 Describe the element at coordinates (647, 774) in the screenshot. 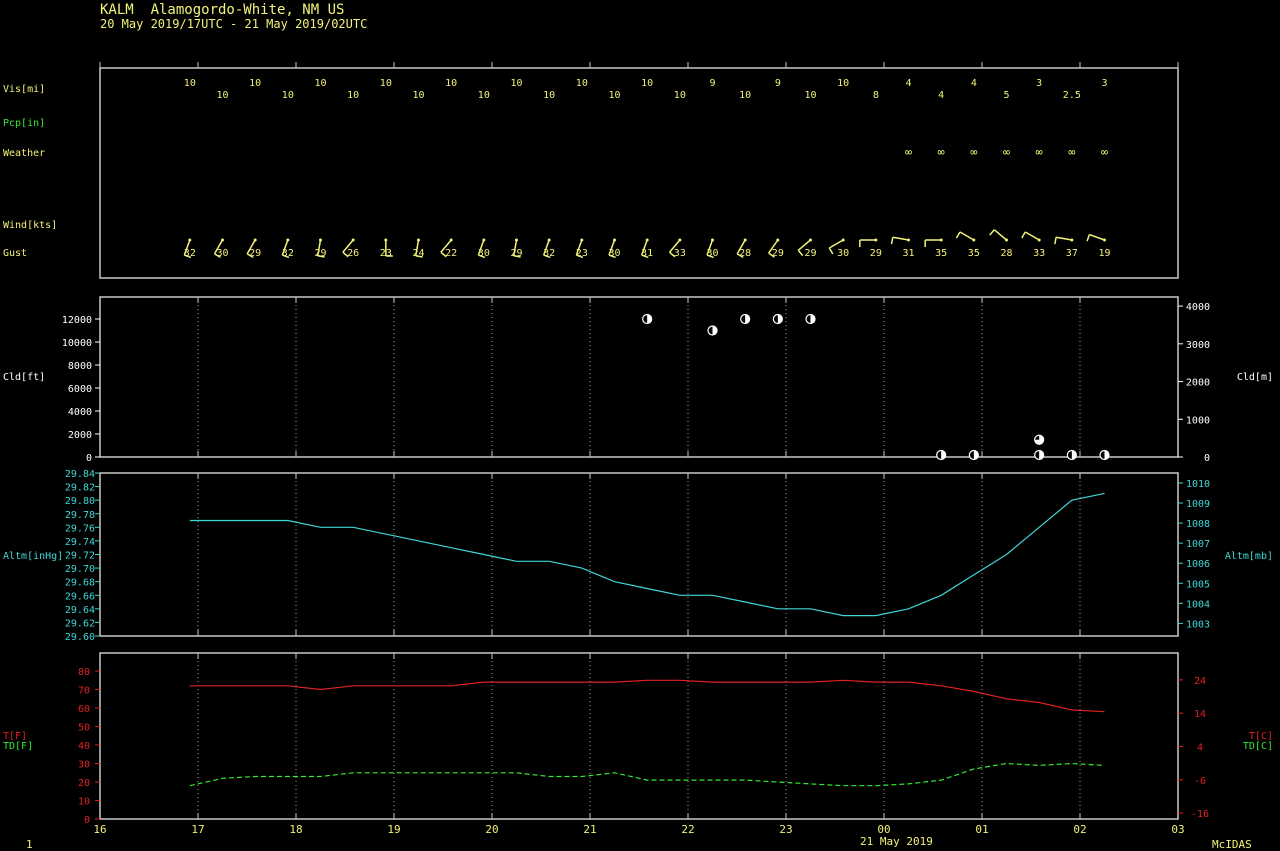

I see `dewpoint-series-line` at that location.